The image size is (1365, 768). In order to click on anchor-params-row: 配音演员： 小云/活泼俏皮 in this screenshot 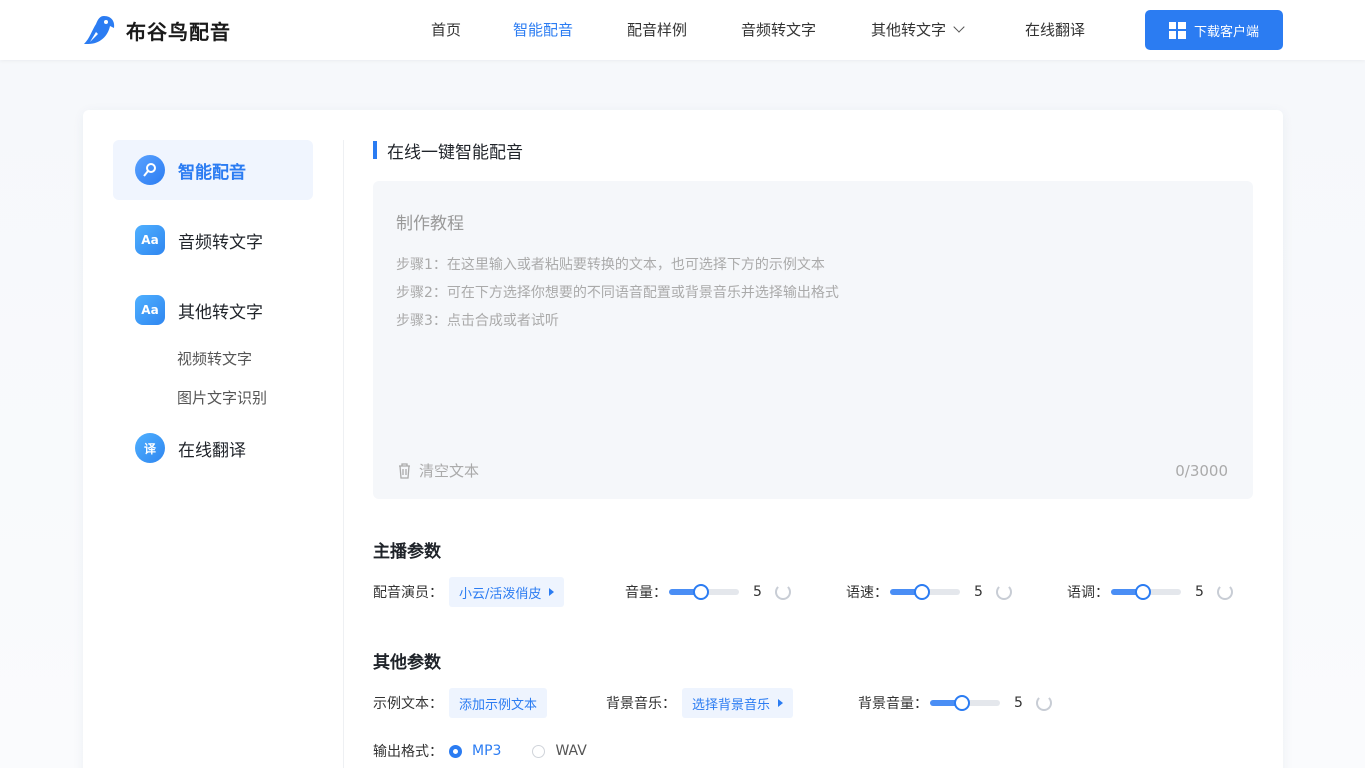, I will do `click(469, 592)`.